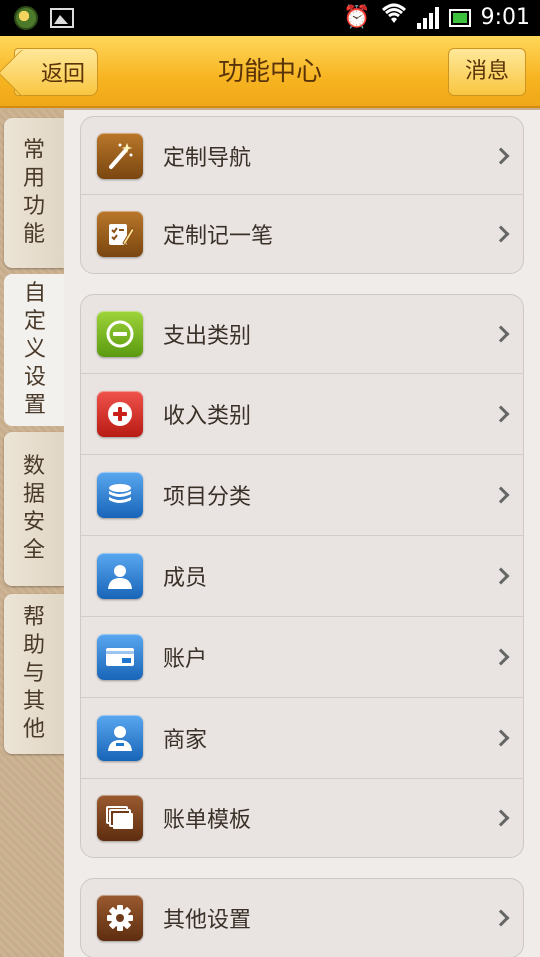 The width and height of the screenshot is (540, 957). Describe the element at coordinates (207, 820) in the screenshot. I see `list-item-label: 账单模板` at that location.